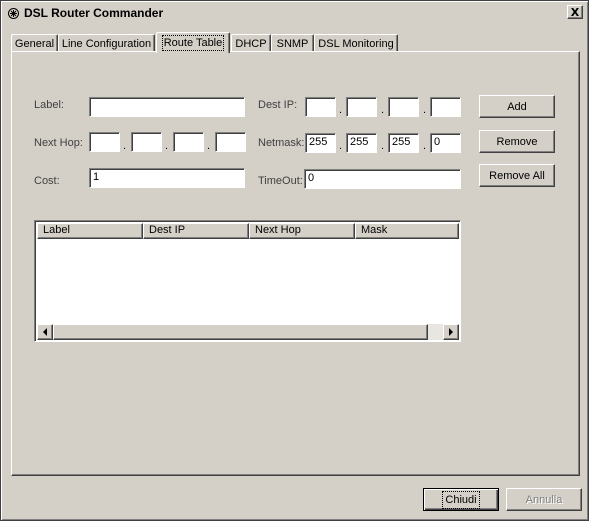  I want to click on close-button: X, so click(575, 12).